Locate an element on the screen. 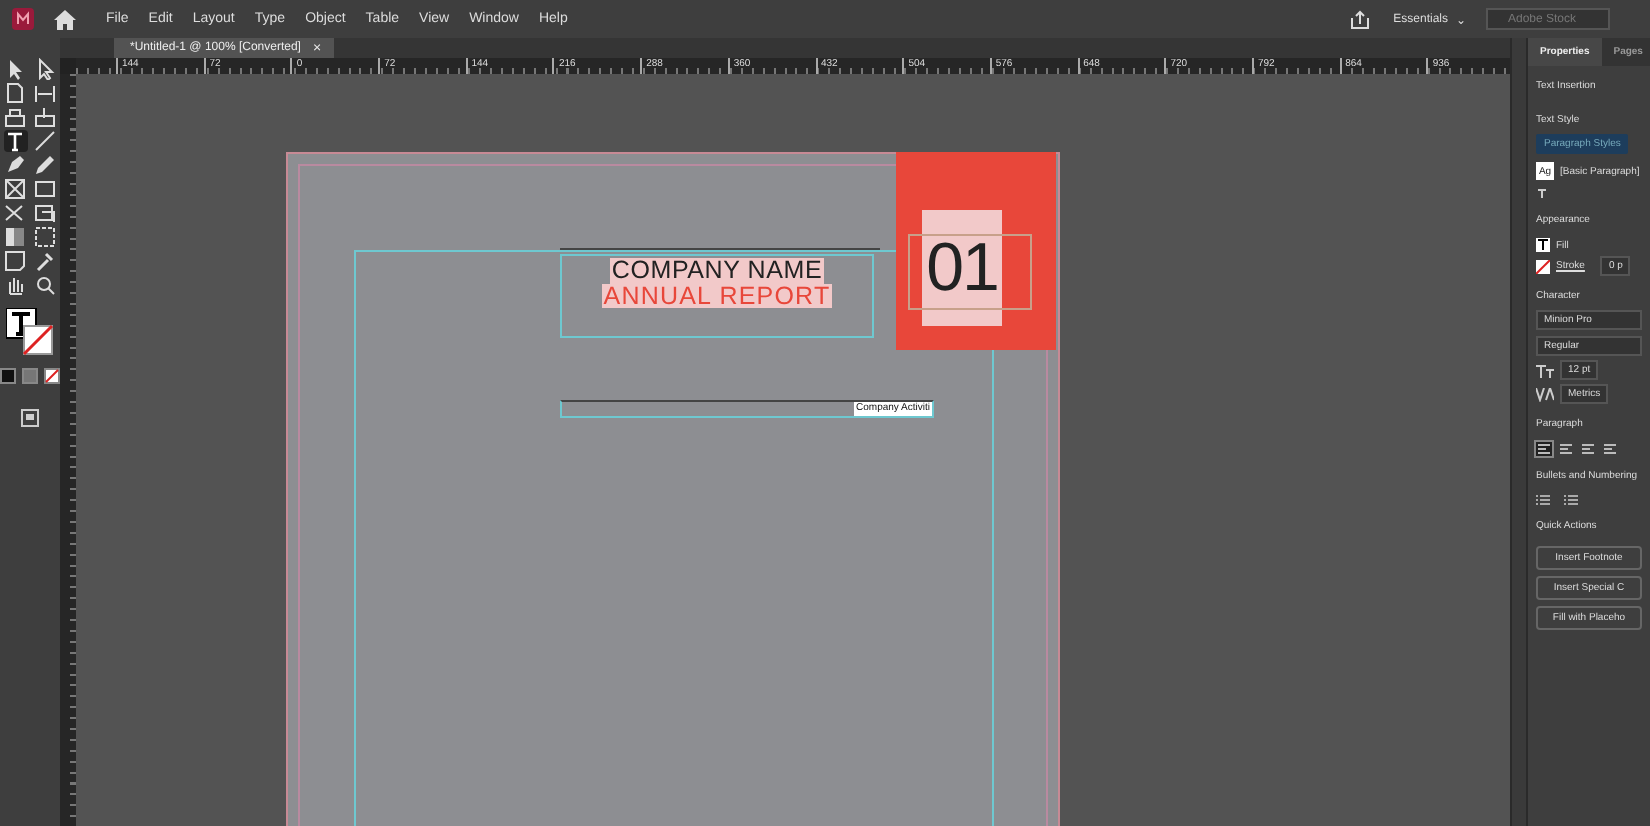  note-icon is located at coordinates (15, 261).